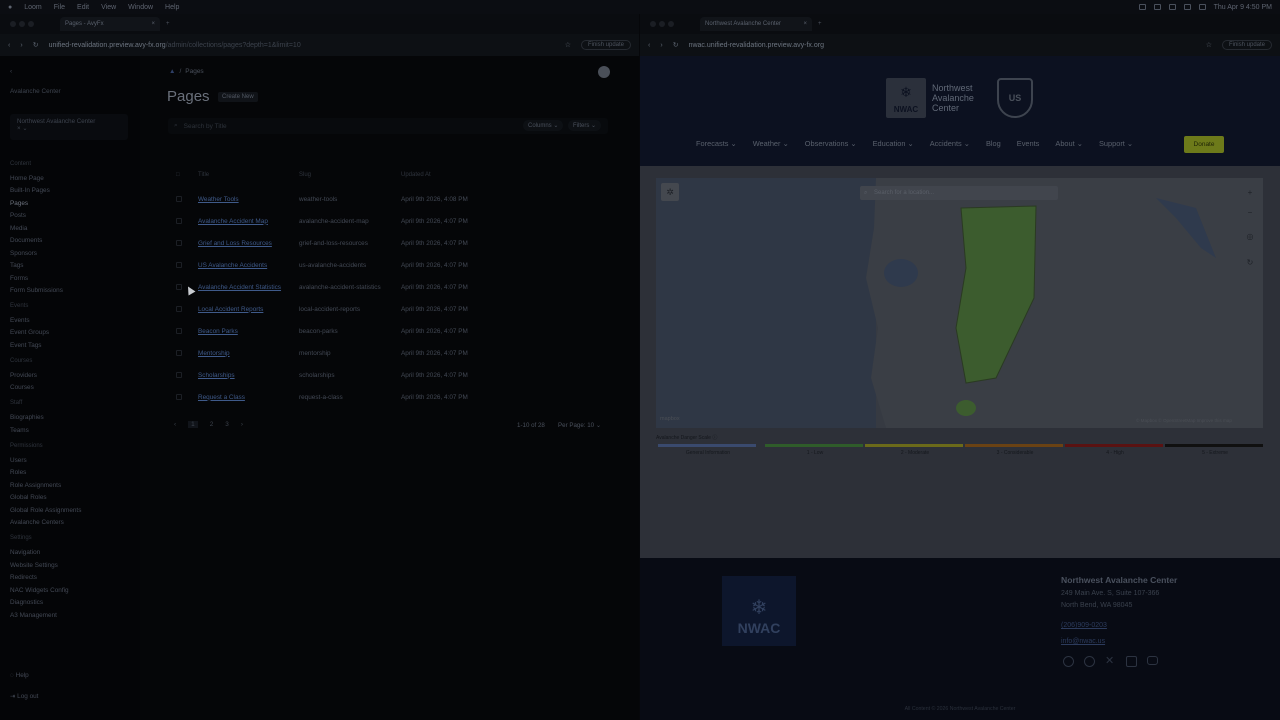 The height and width of the screenshot is (720, 1280). I want to click on sidebar-item: Form Submissions, so click(36, 290).